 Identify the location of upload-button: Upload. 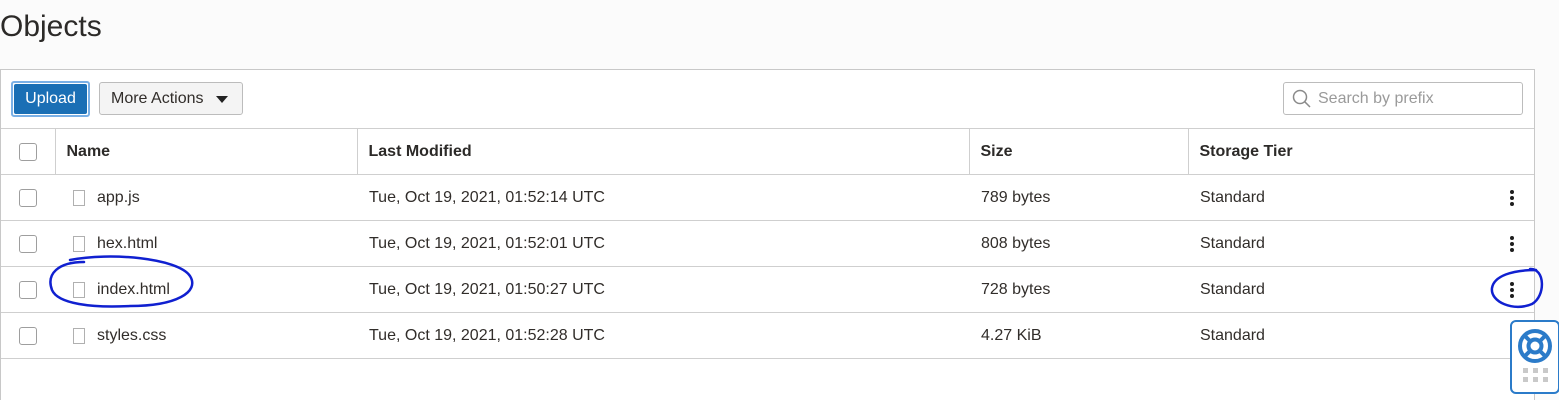
(50, 99).